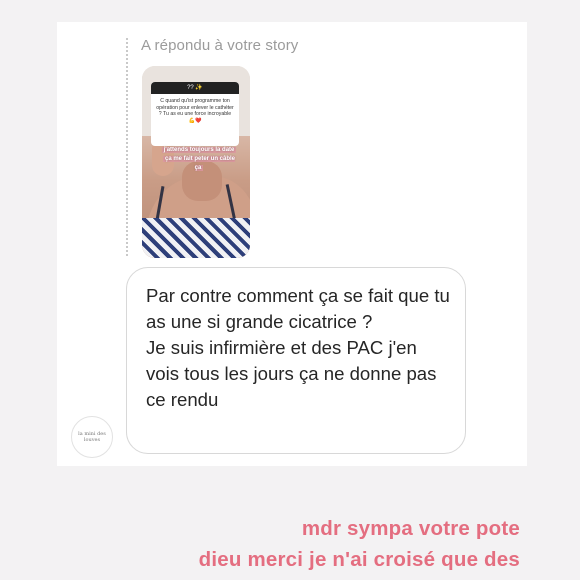 This screenshot has height=580, width=580. I want to click on avatar-logo-text: la mini des louves, so click(92, 437).